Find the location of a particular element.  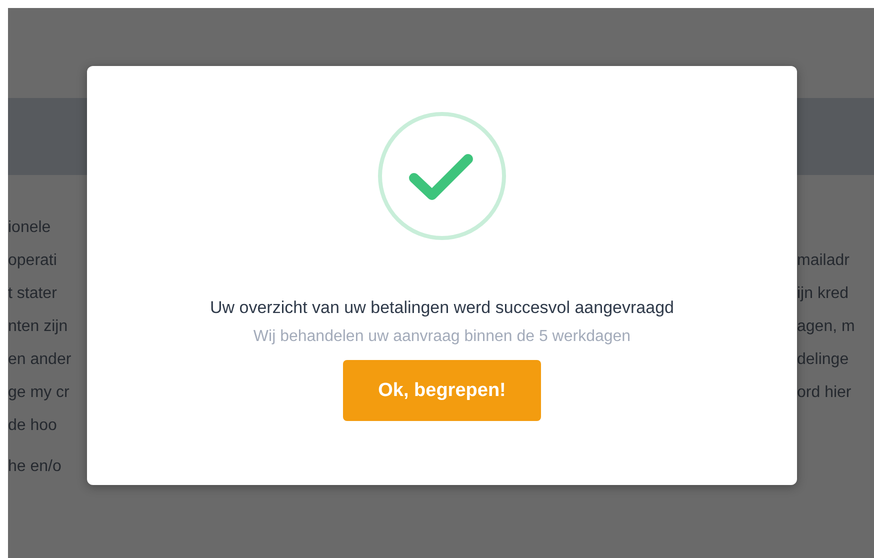

dialog-message: Wij behandelen uw aanvraag binnen de 5 werkdagen is located at coordinates (442, 337).